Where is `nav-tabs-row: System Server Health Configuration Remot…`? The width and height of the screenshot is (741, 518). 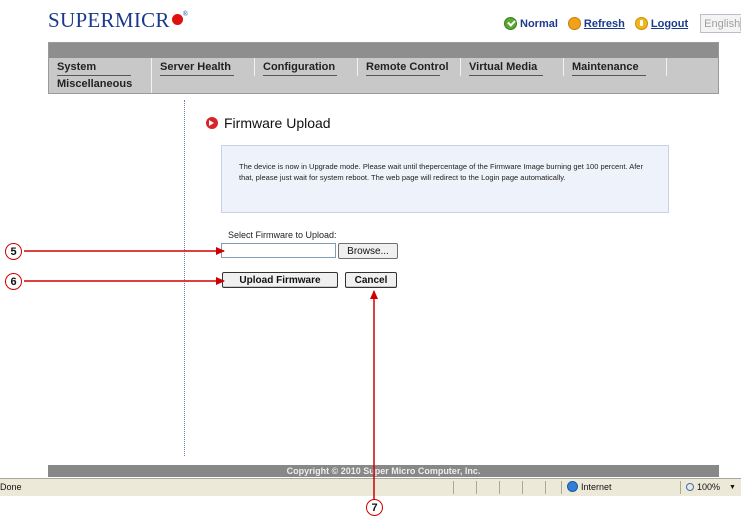
nav-tabs-row: System Server Health Configuration Remot… is located at coordinates (383, 67).